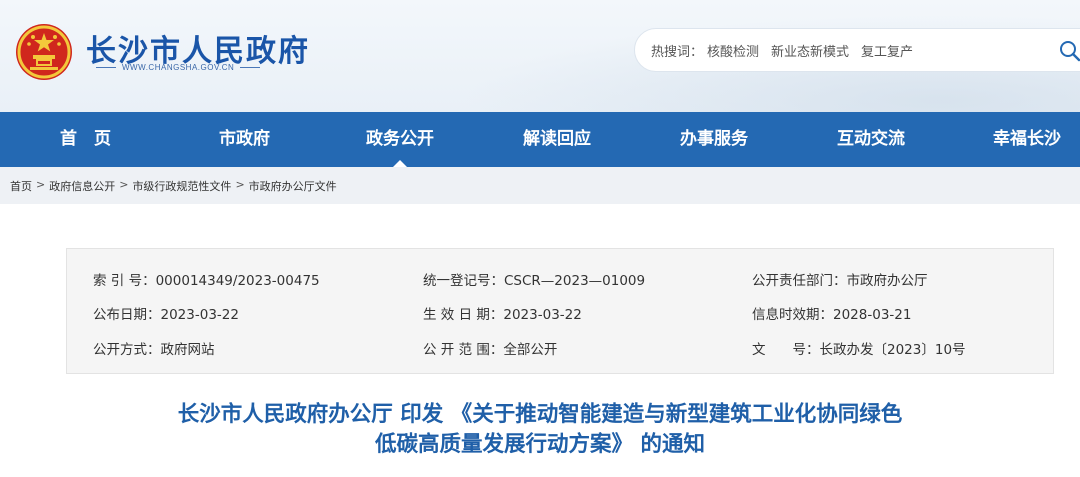  I want to click on site-domain-row: WWW.CHANGSHA.GOV.CN, so click(178, 67).